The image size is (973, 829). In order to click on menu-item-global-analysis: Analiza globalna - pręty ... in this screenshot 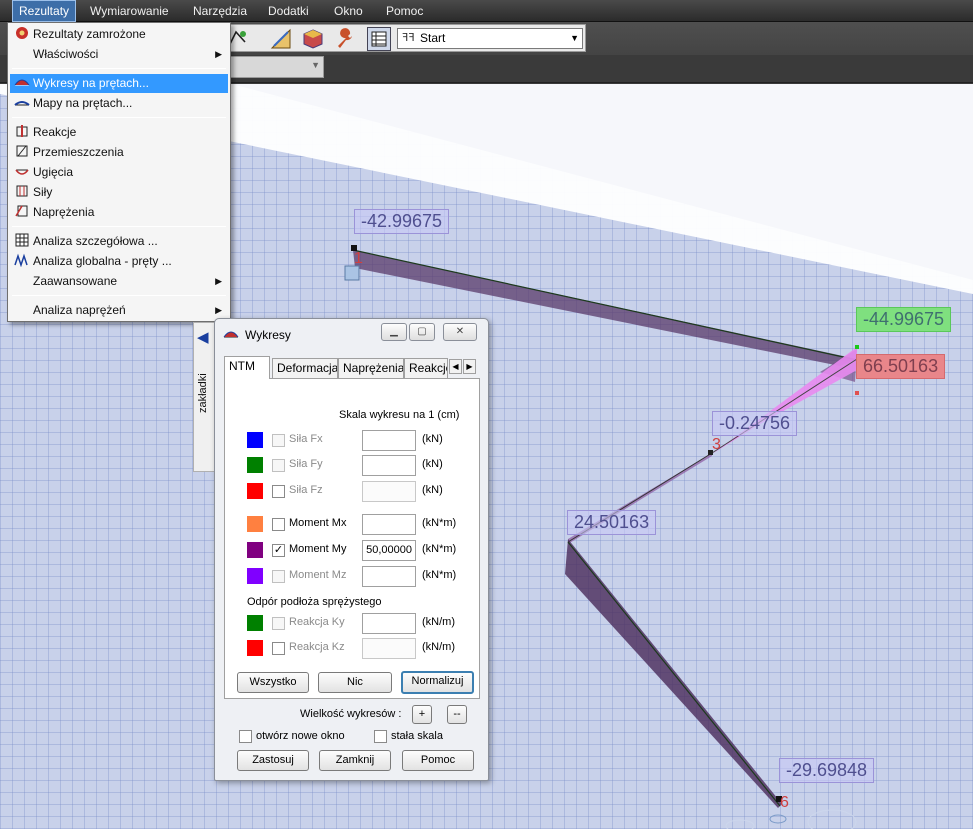, I will do `click(119, 261)`.